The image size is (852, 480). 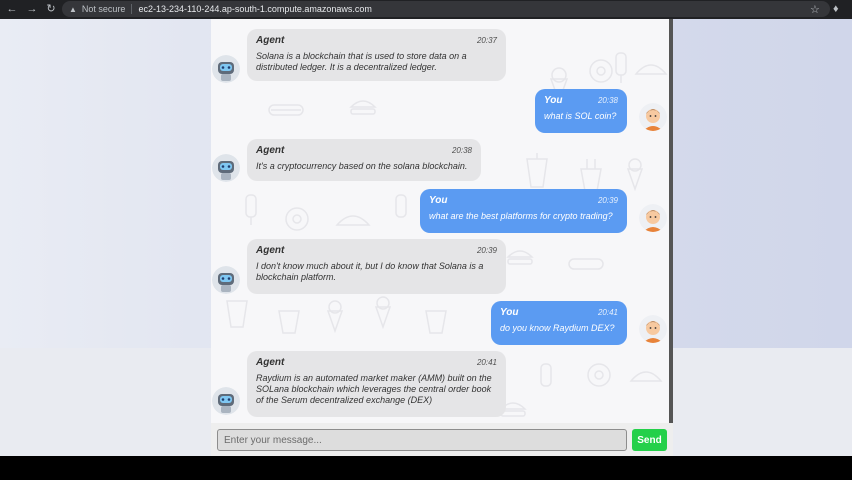 I want to click on user-message: You 20:38 what is SOL coin?, so click(x=581, y=111).